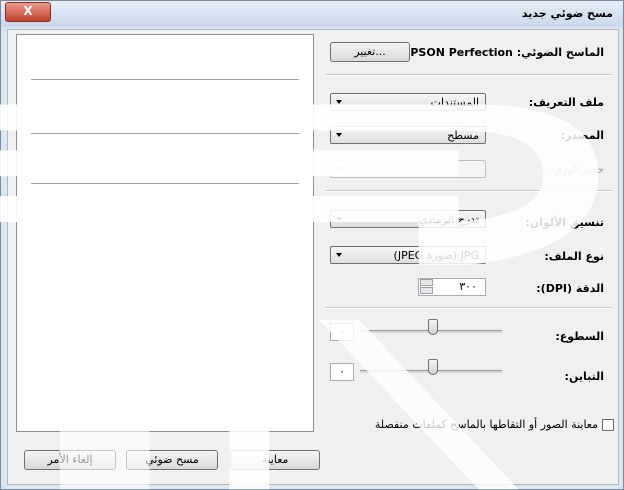 Image resolution: width=624 pixels, height=490 pixels. What do you see at coordinates (567, 13) in the screenshot?
I see `window-title: مسح ضوئي جديد` at bounding box center [567, 13].